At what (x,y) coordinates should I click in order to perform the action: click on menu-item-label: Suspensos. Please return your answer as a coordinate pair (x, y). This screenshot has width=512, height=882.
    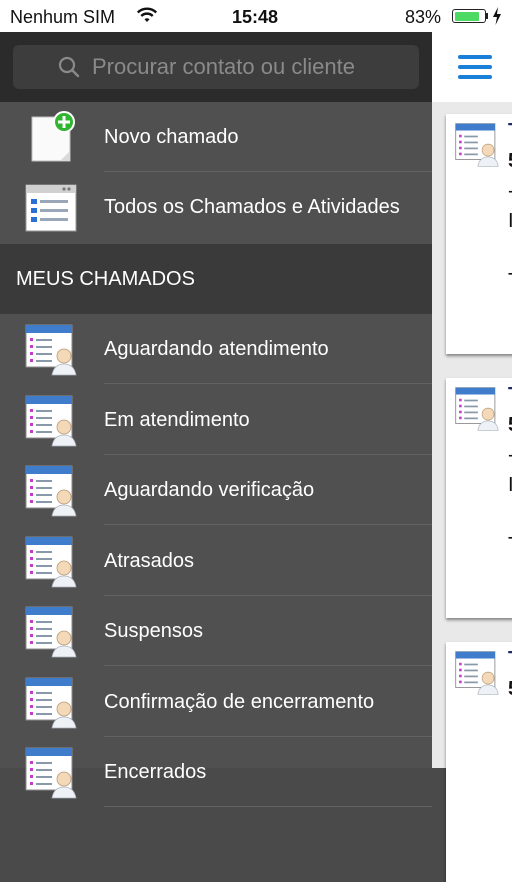
    Looking at the image, I should click on (153, 631).